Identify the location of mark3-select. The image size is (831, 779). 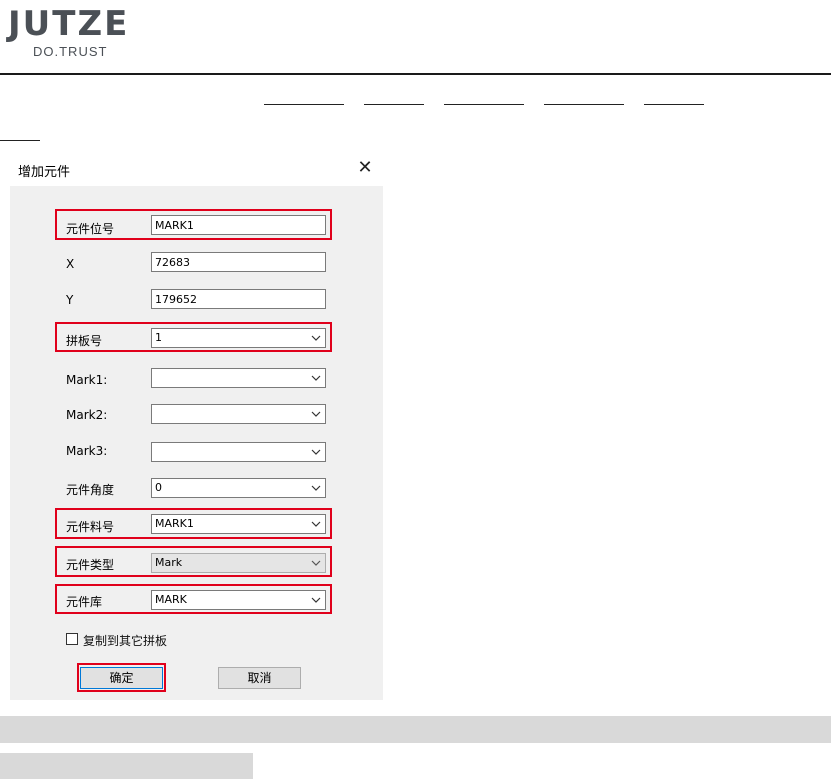
(238, 452).